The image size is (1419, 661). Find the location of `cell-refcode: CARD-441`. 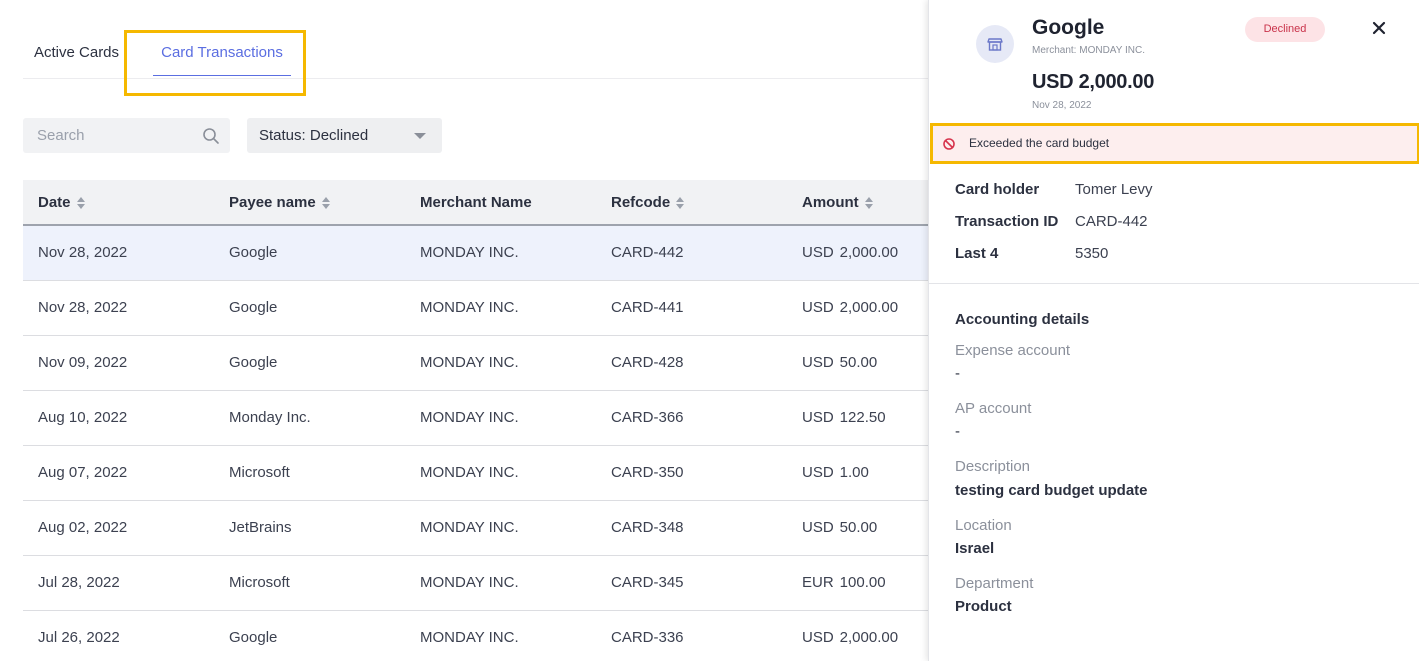

cell-refcode: CARD-441 is located at coordinates (691, 308).